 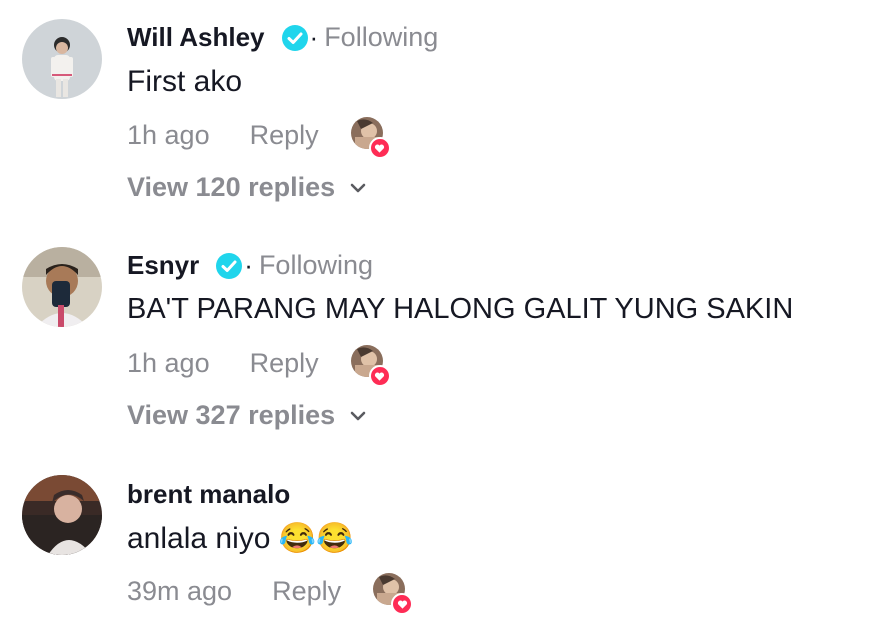 I want to click on comment-text: BA'T PARANG MAY HALONG GALIT YUNG SAKIN, so click(x=460, y=309).